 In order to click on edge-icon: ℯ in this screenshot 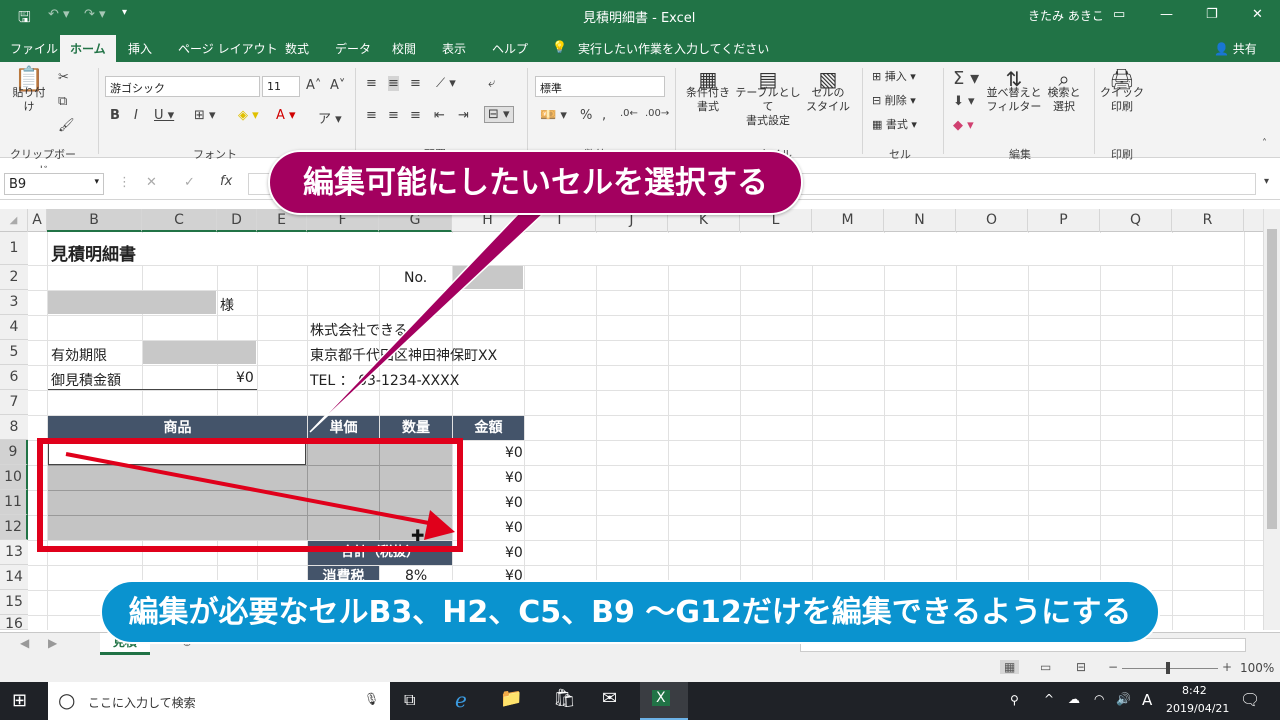, I will do `click(461, 700)`.